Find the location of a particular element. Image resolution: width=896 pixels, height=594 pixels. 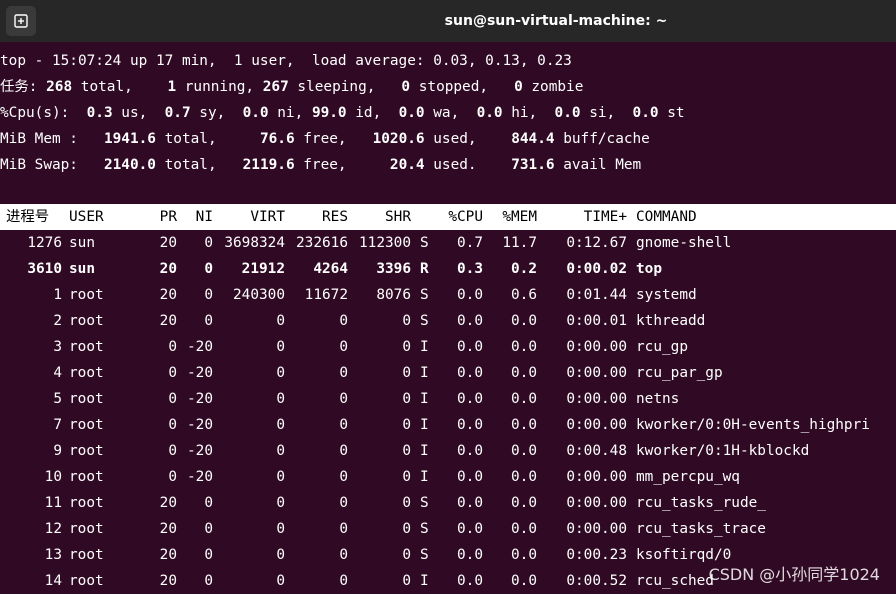

cell-cpu: 0.7 is located at coordinates (470, 243).